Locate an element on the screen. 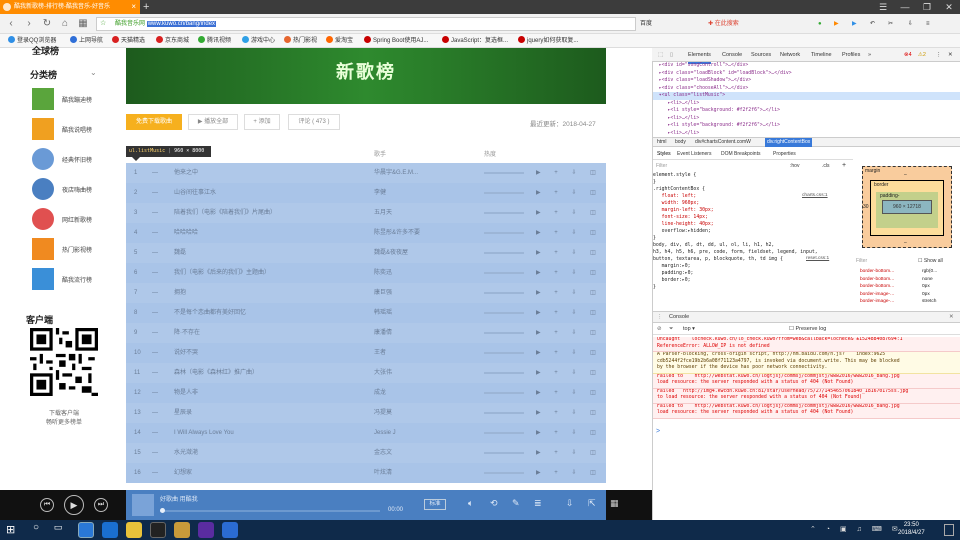 This screenshot has width=960, height=540. styles-filter: Filter is located at coordinates (661, 166).